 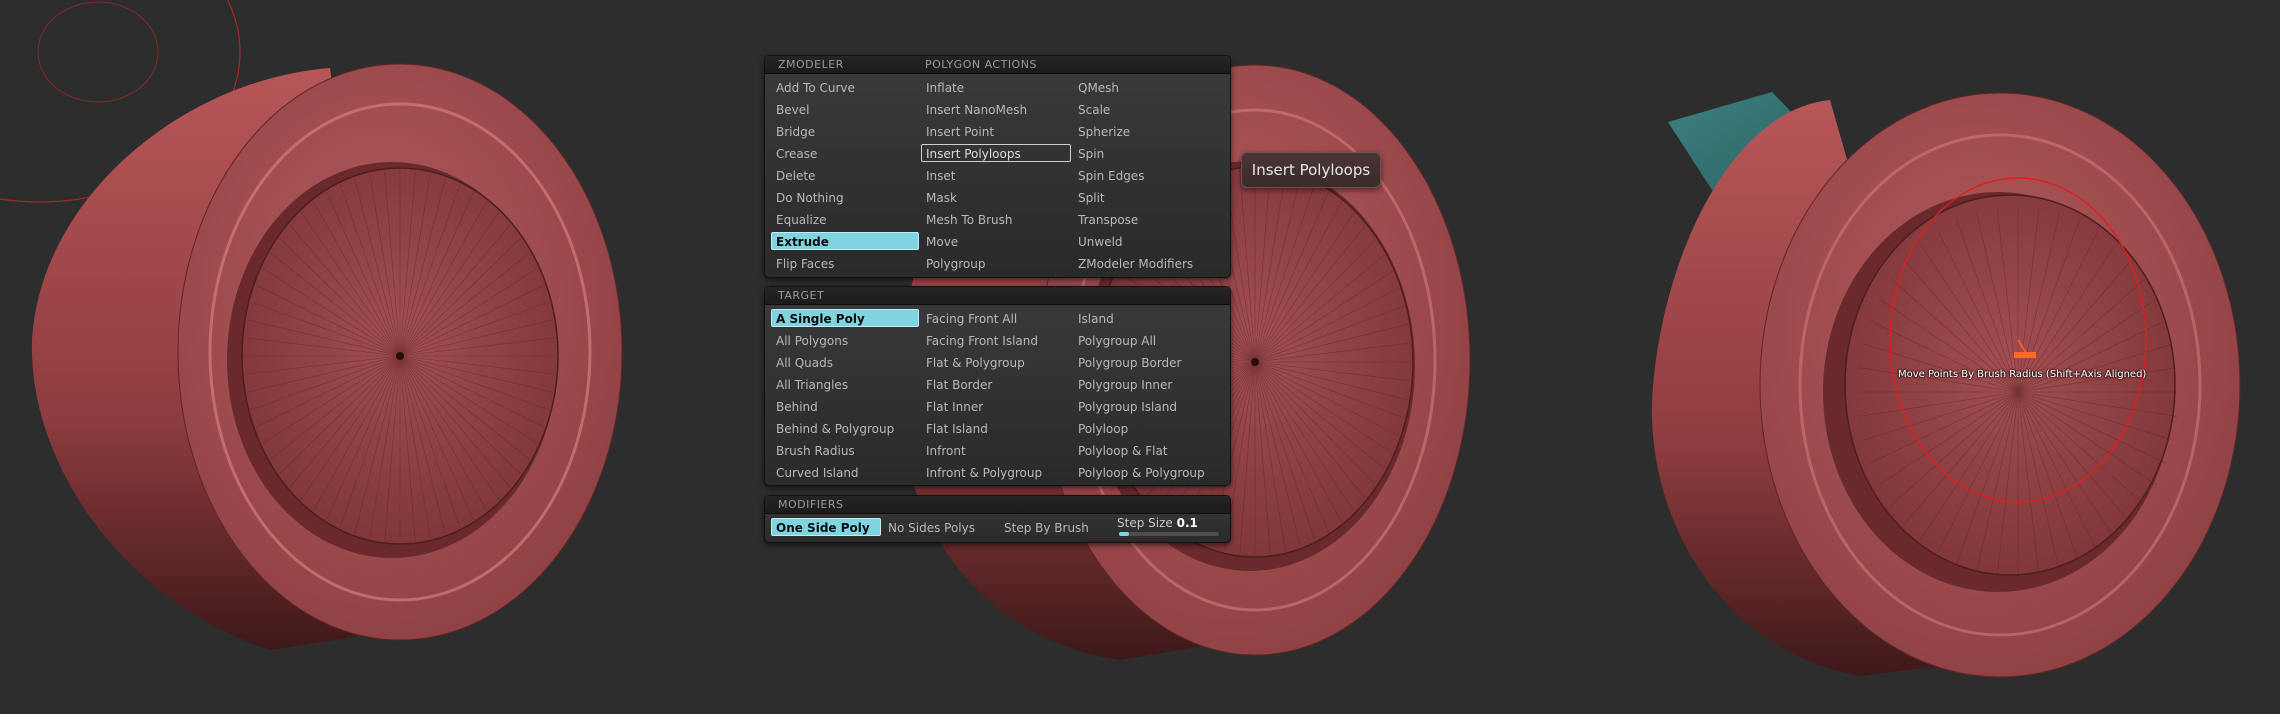 I want to click on action-spherize: Spherize, so click(x=1148, y=131).